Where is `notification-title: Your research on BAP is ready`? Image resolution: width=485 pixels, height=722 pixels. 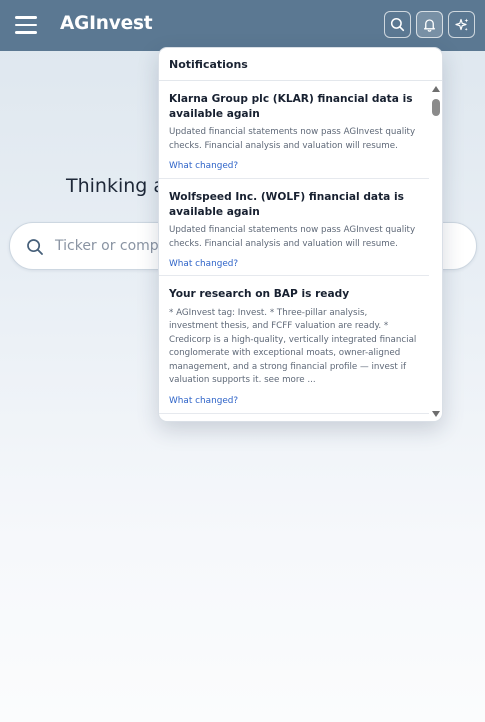 notification-title: Your research on BAP is ready is located at coordinates (259, 294).